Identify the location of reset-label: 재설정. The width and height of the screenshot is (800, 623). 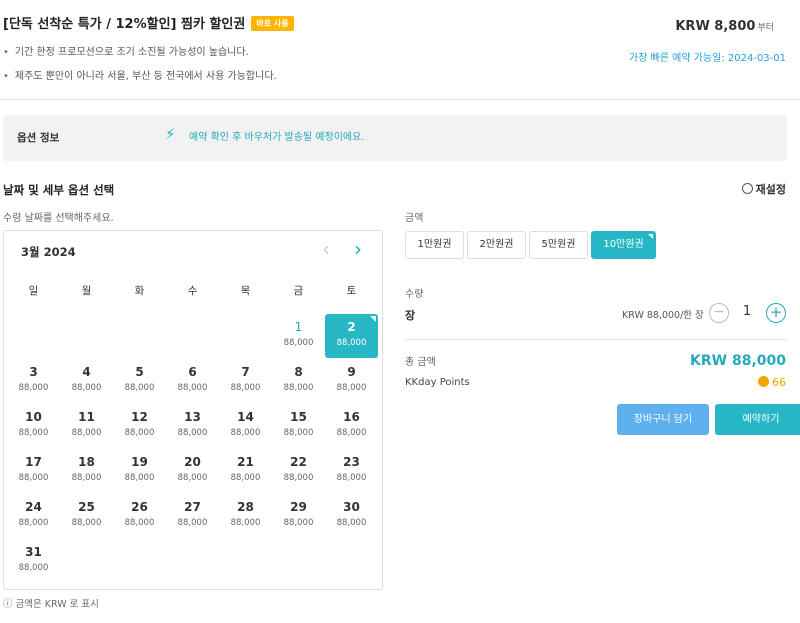
(770, 189).